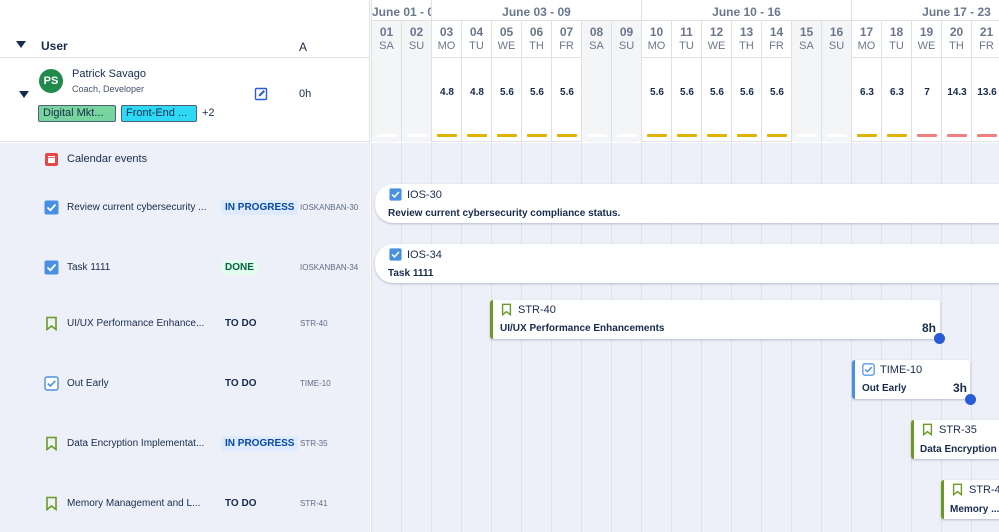  Describe the element at coordinates (536, 10) in the screenshot. I see `week-header: June 03 - 09` at that location.